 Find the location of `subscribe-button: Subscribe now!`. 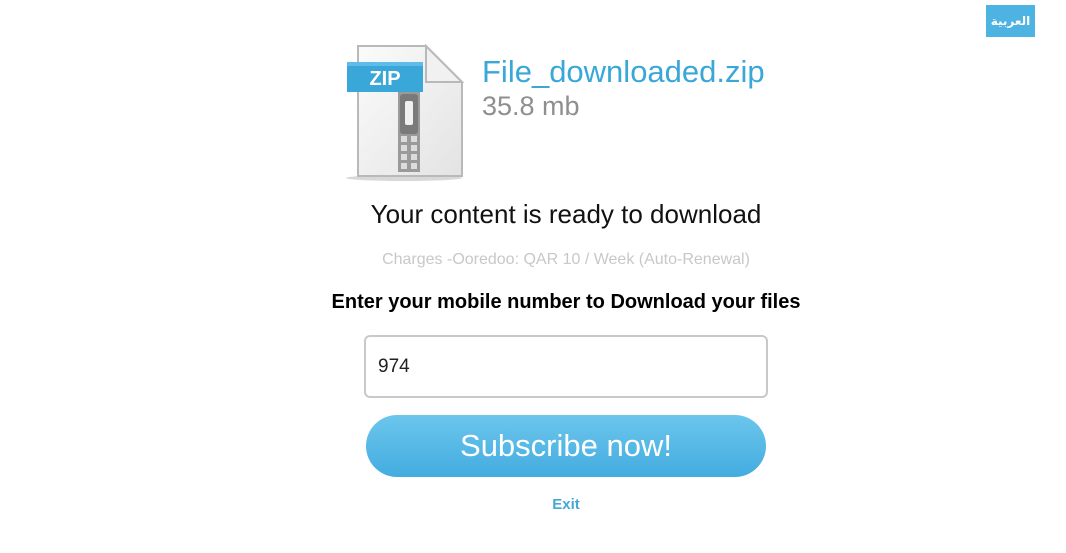

subscribe-button: Subscribe now! is located at coordinates (566, 446).